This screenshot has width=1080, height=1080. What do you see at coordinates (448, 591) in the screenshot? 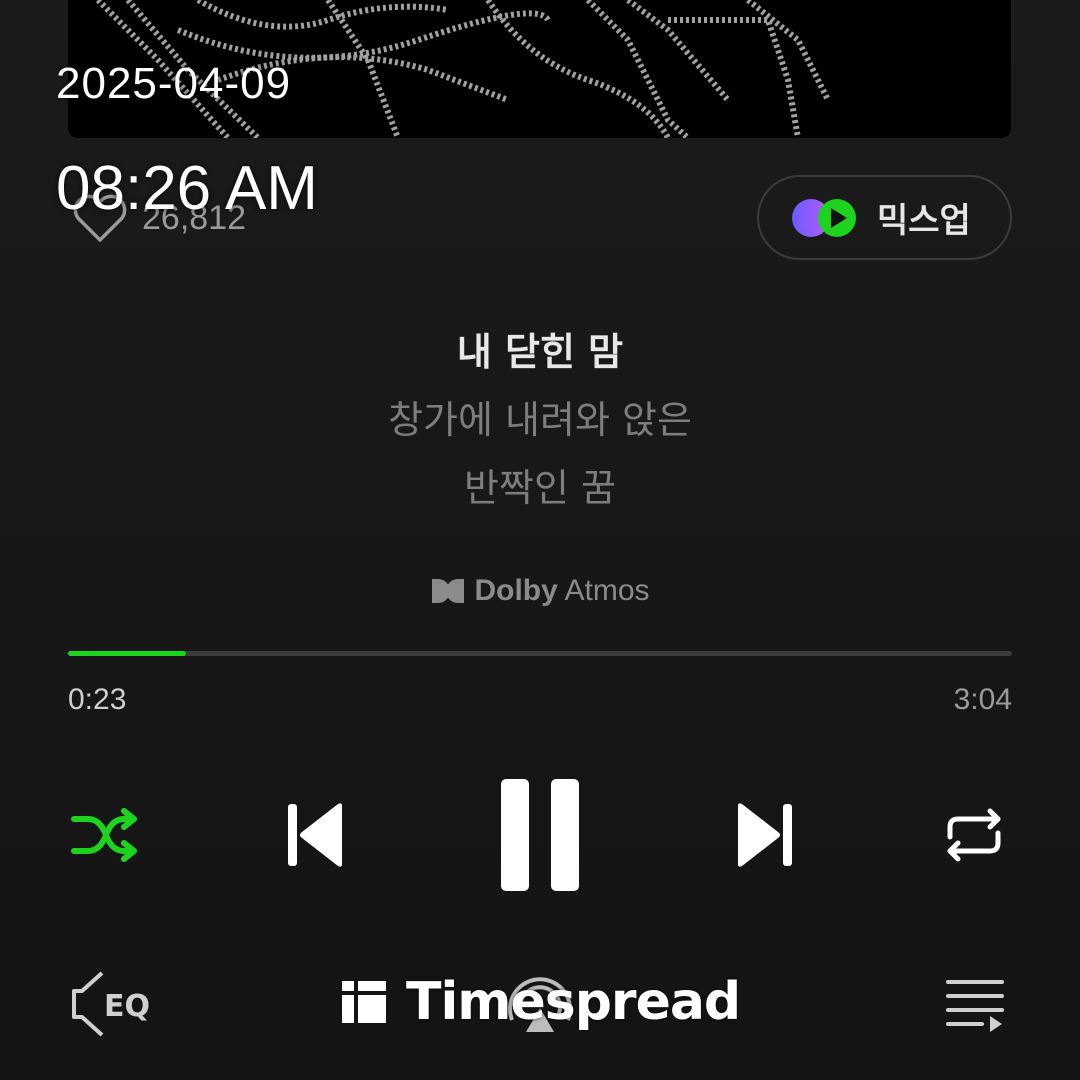
I see `dolby-icon` at bounding box center [448, 591].